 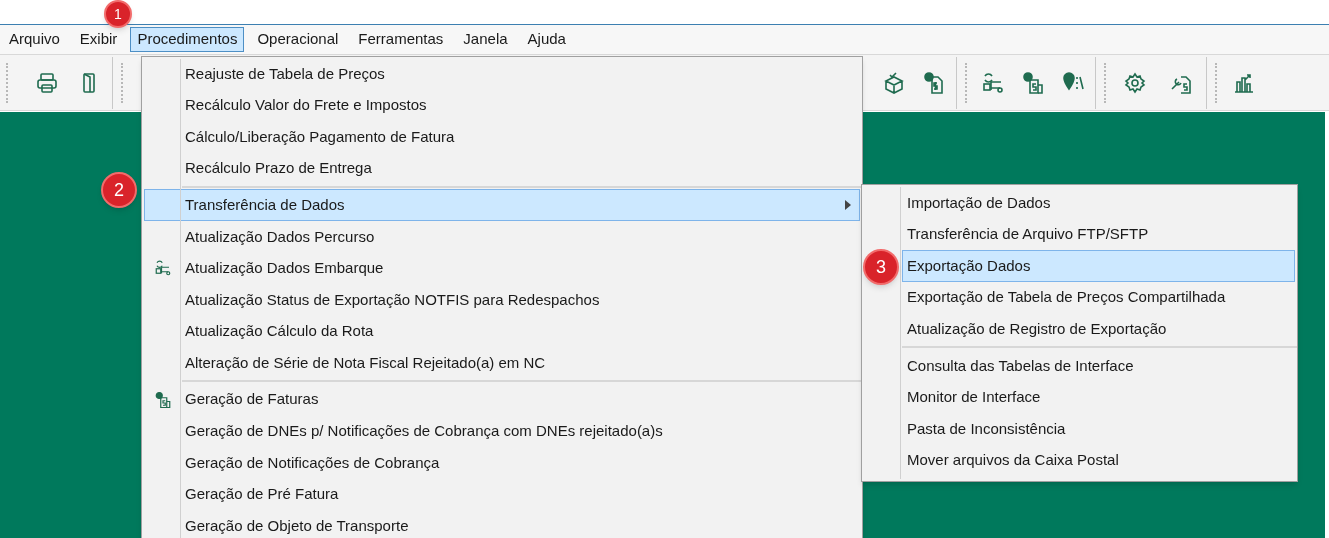 I want to click on menu-item: Reajuste de Tabela de Preços, so click(x=502, y=74).